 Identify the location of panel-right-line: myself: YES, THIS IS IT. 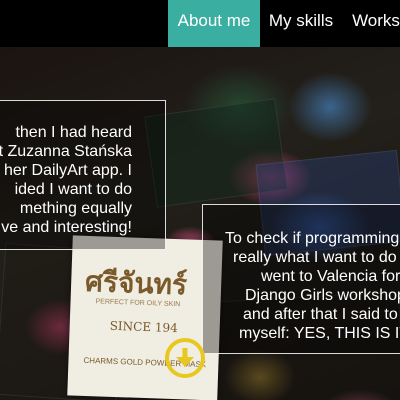
(319, 333).